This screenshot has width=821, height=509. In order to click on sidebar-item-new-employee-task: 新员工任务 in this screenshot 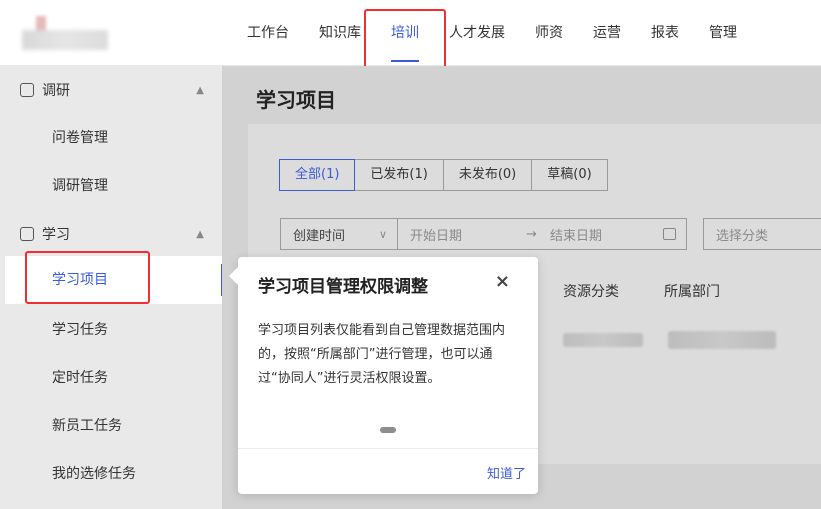, I will do `click(111, 426)`.